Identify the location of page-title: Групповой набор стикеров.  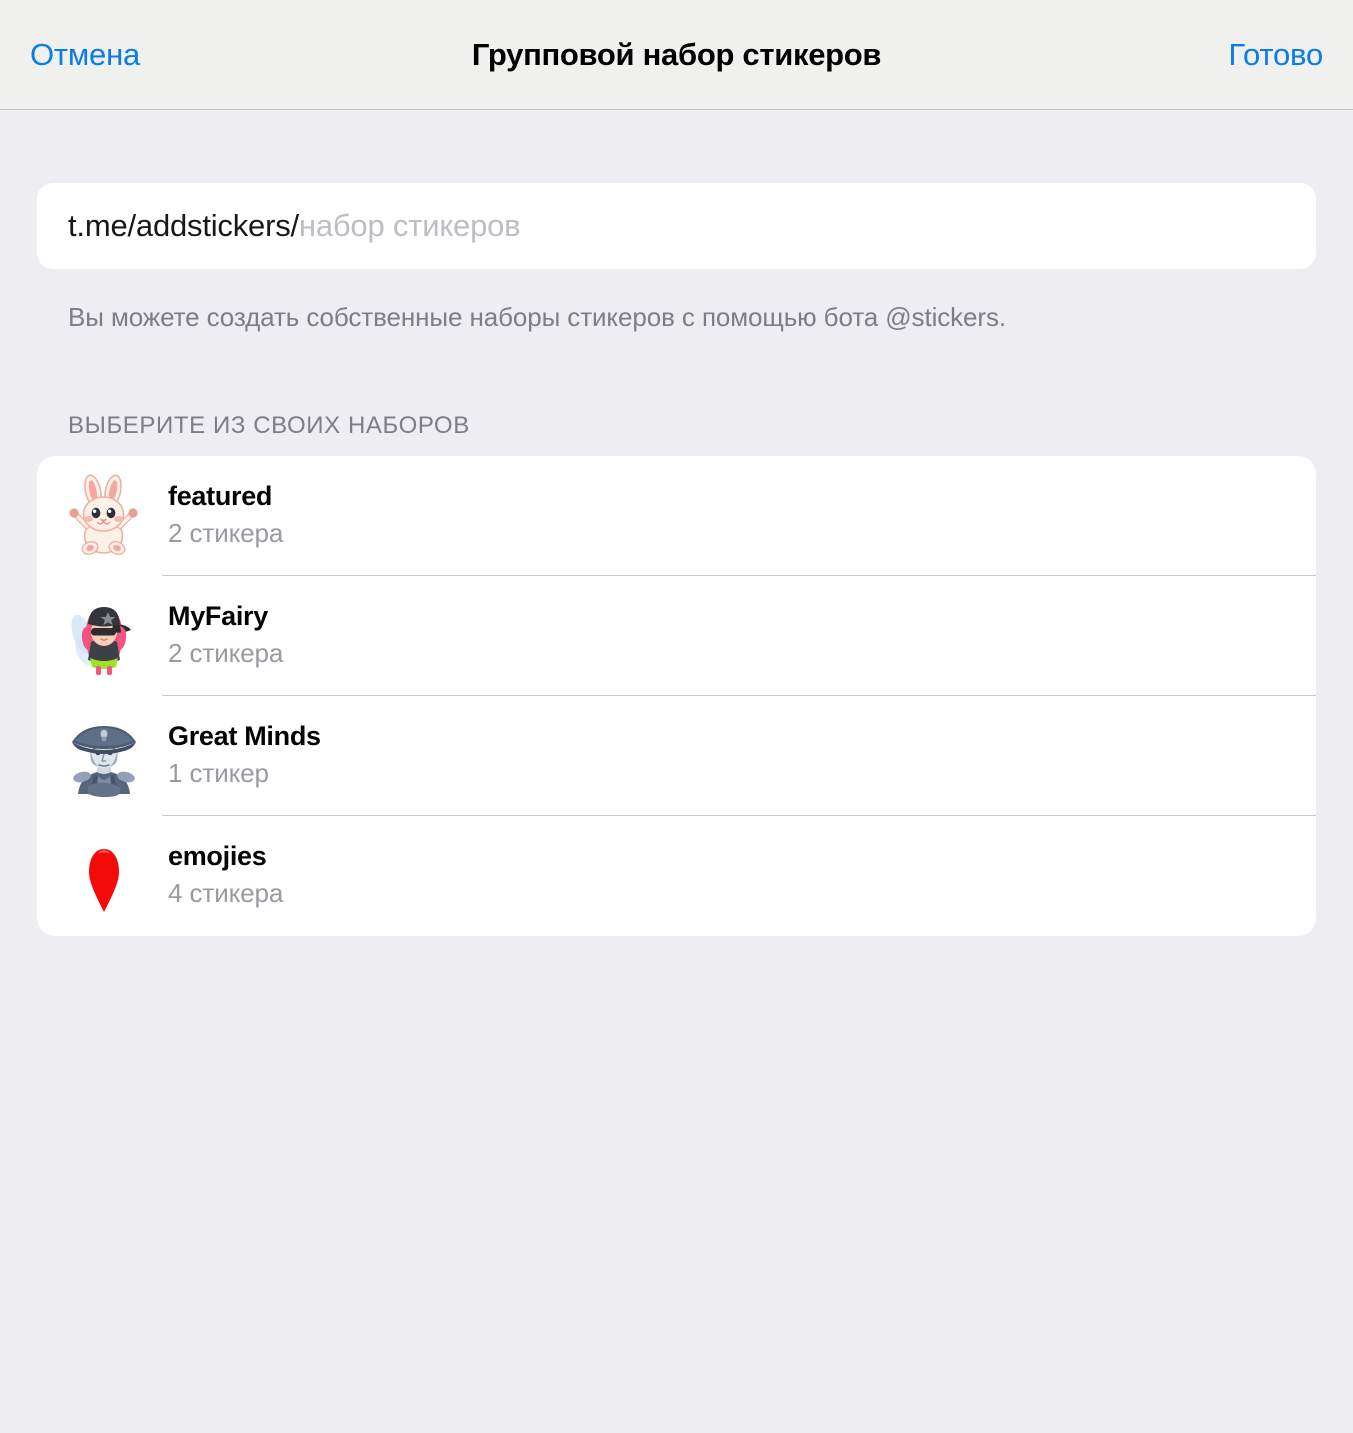
(676, 54).